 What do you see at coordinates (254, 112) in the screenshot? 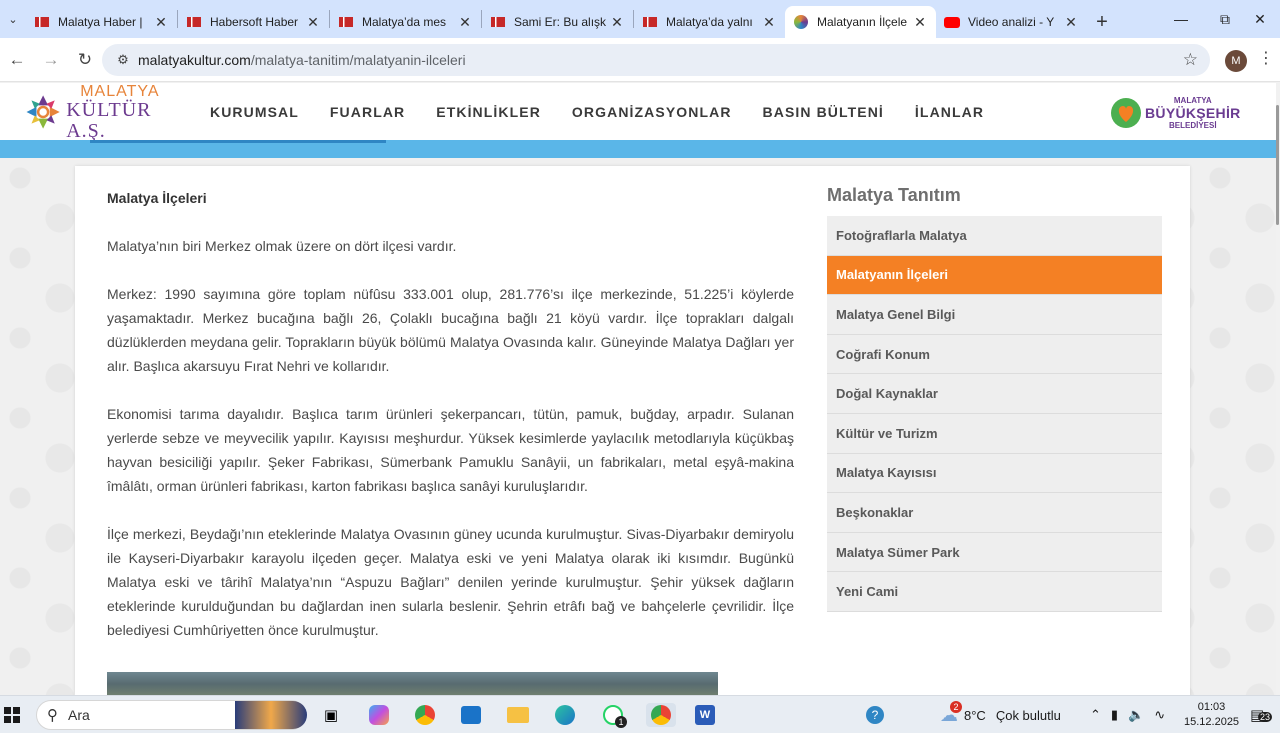
I see `nav-link: KURUMSAL` at bounding box center [254, 112].